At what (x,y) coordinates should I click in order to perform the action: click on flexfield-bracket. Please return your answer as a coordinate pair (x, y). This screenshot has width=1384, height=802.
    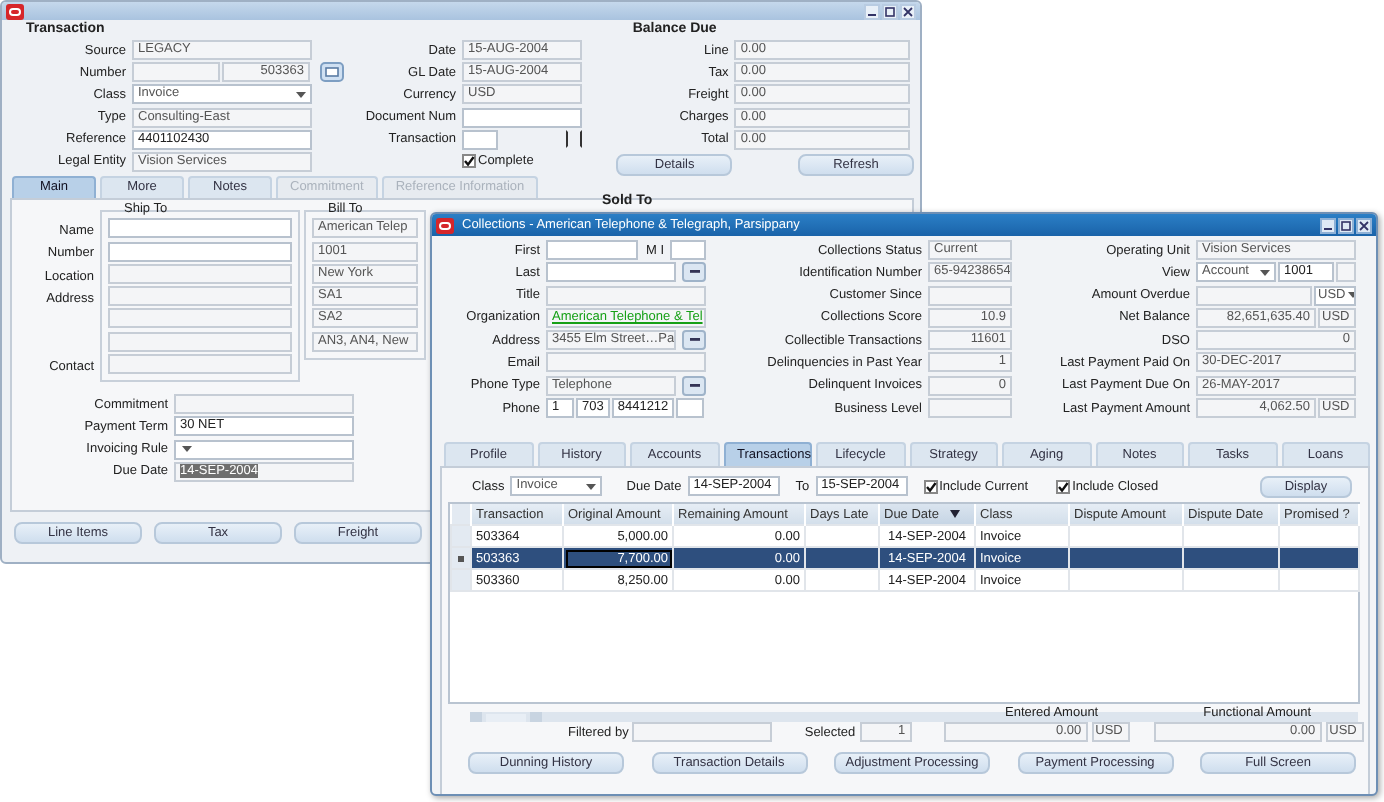
    Looking at the image, I should click on (574, 139).